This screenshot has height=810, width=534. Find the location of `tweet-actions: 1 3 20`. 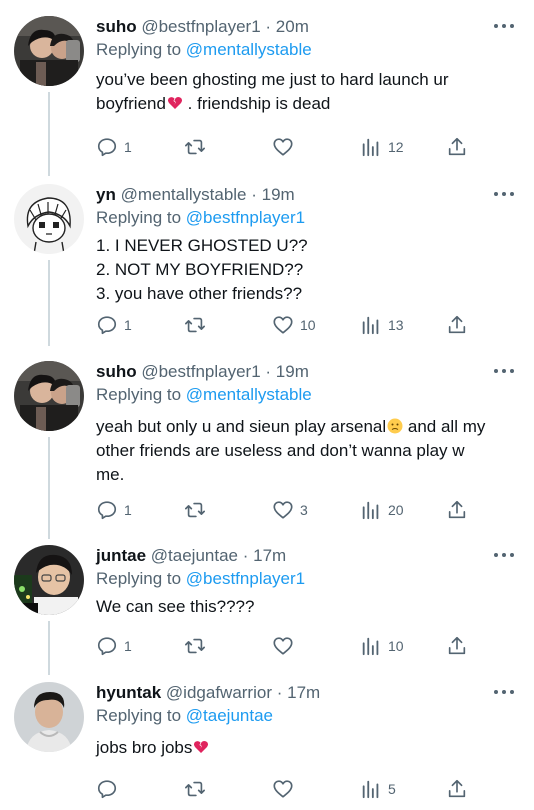

tweet-actions: 1 3 20 is located at coordinates (286, 510).